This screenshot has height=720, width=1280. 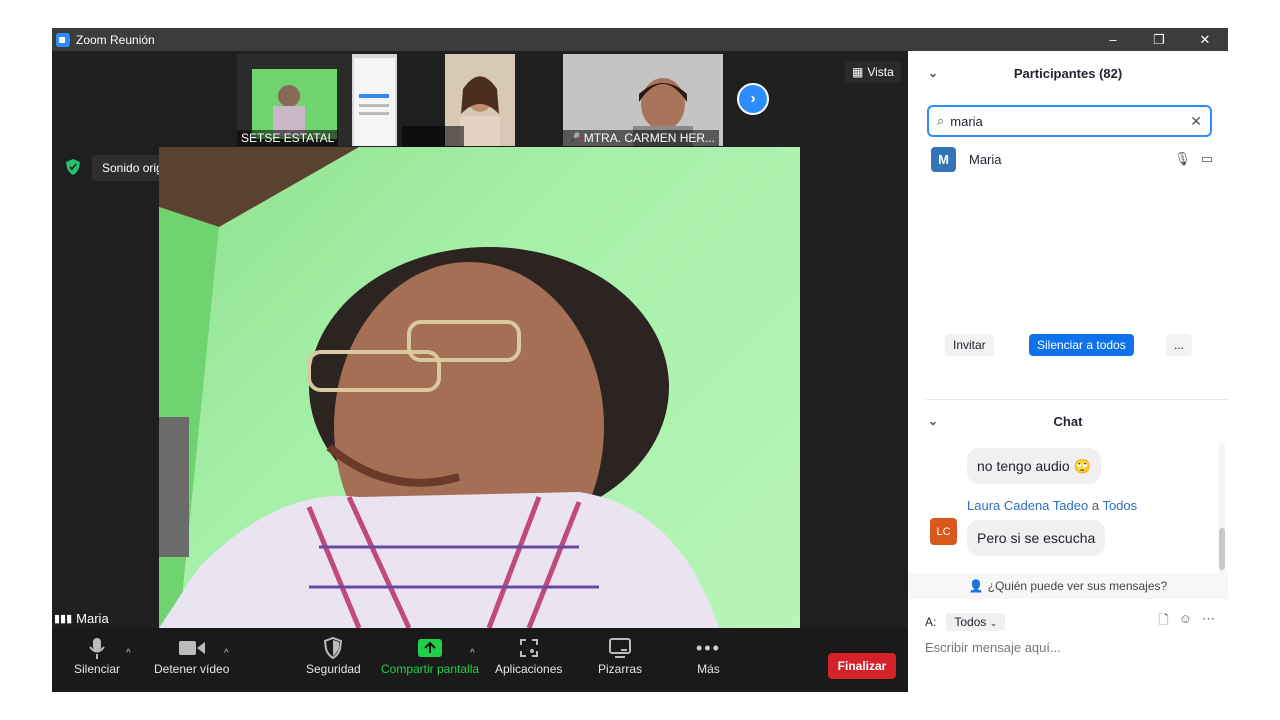 What do you see at coordinates (1069, 121) in the screenshot?
I see `participant-search-input: ⌕ maria ✕` at bounding box center [1069, 121].